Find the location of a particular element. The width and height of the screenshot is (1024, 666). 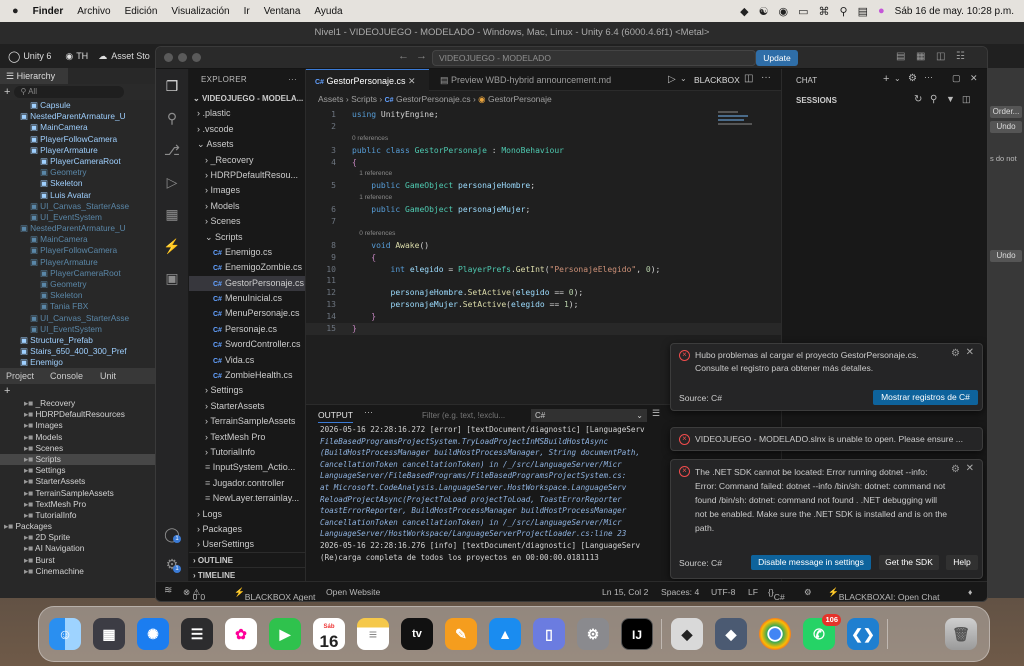

chat-settings-icon: ⚙ is located at coordinates (912, 78).